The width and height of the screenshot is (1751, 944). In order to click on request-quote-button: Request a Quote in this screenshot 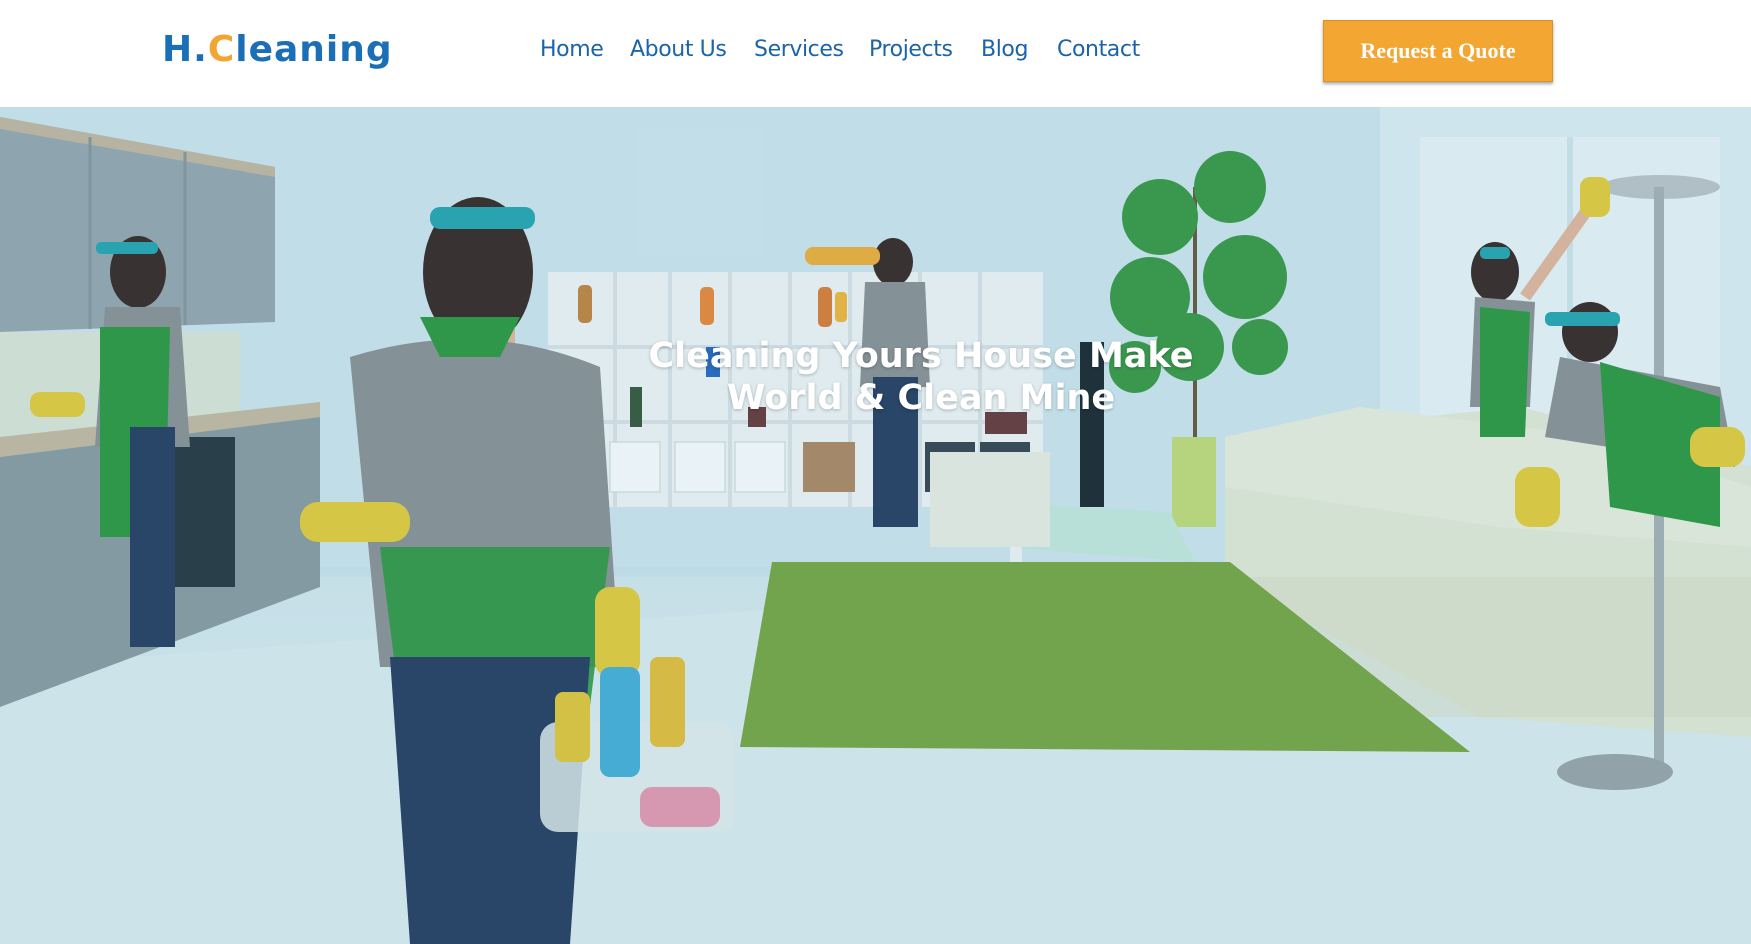, I will do `click(1438, 51)`.